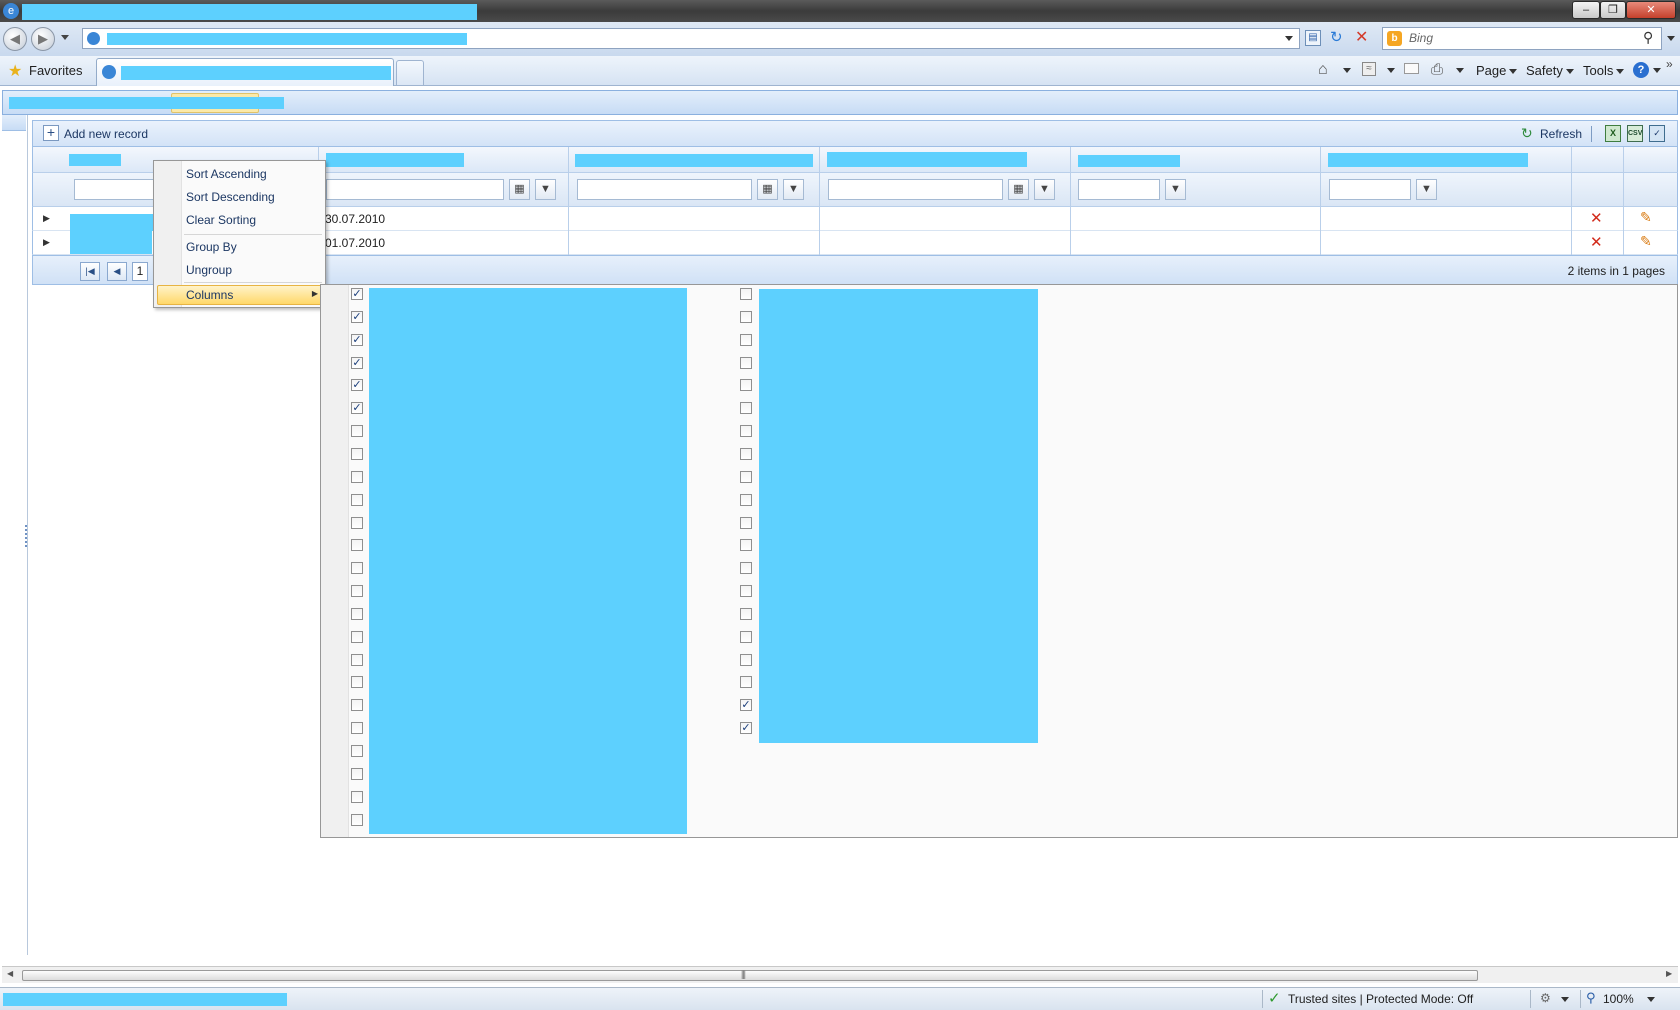 Image resolution: width=1680 pixels, height=1010 pixels. Describe the element at coordinates (106, 134) in the screenshot. I see `add-new-record-button: Add new record` at that location.